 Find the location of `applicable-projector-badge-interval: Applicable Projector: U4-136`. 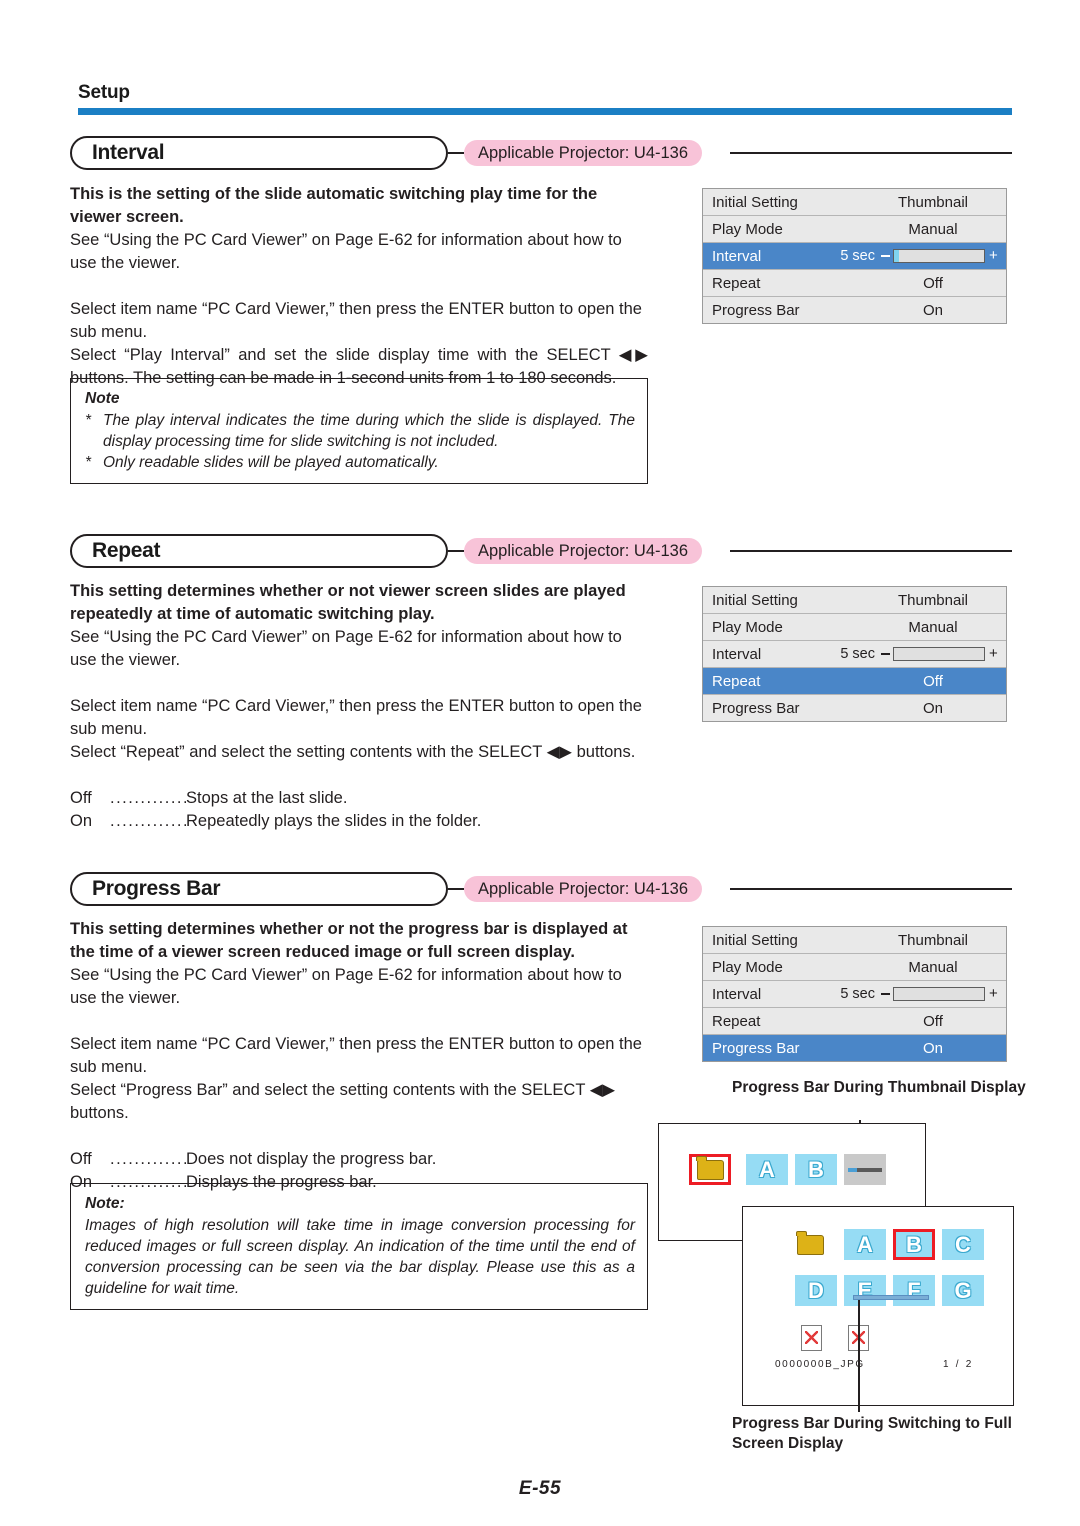

applicable-projector-badge-interval: Applicable Projector: U4-136 is located at coordinates (583, 153).